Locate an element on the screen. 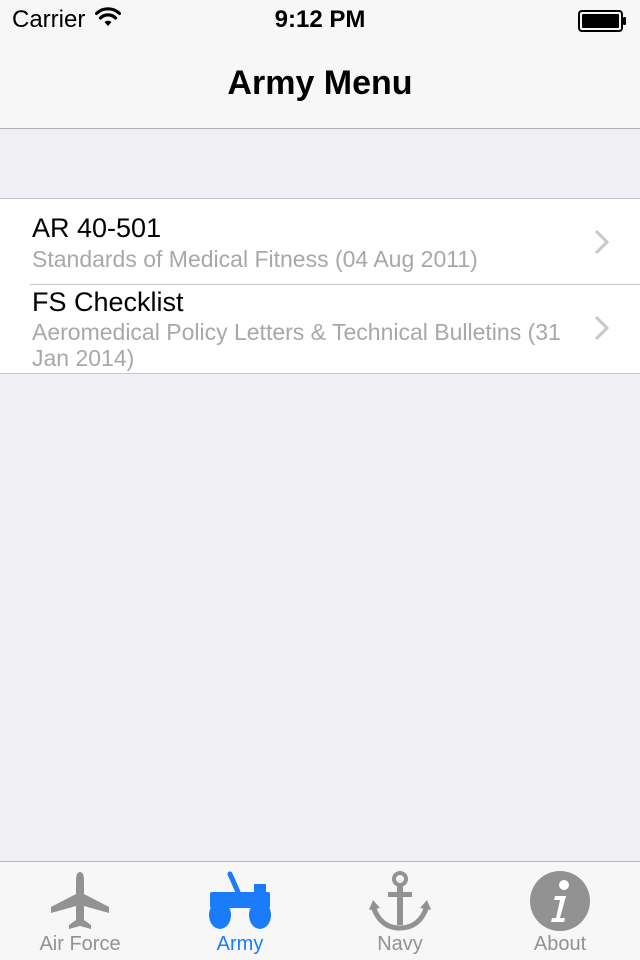 The width and height of the screenshot is (640, 960). tab-air-force: Air Force is located at coordinates (80, 911).